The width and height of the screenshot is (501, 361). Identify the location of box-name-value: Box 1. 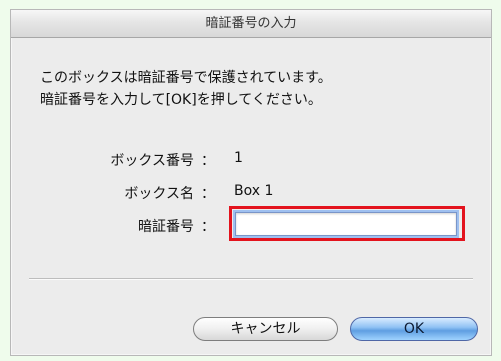
(254, 191).